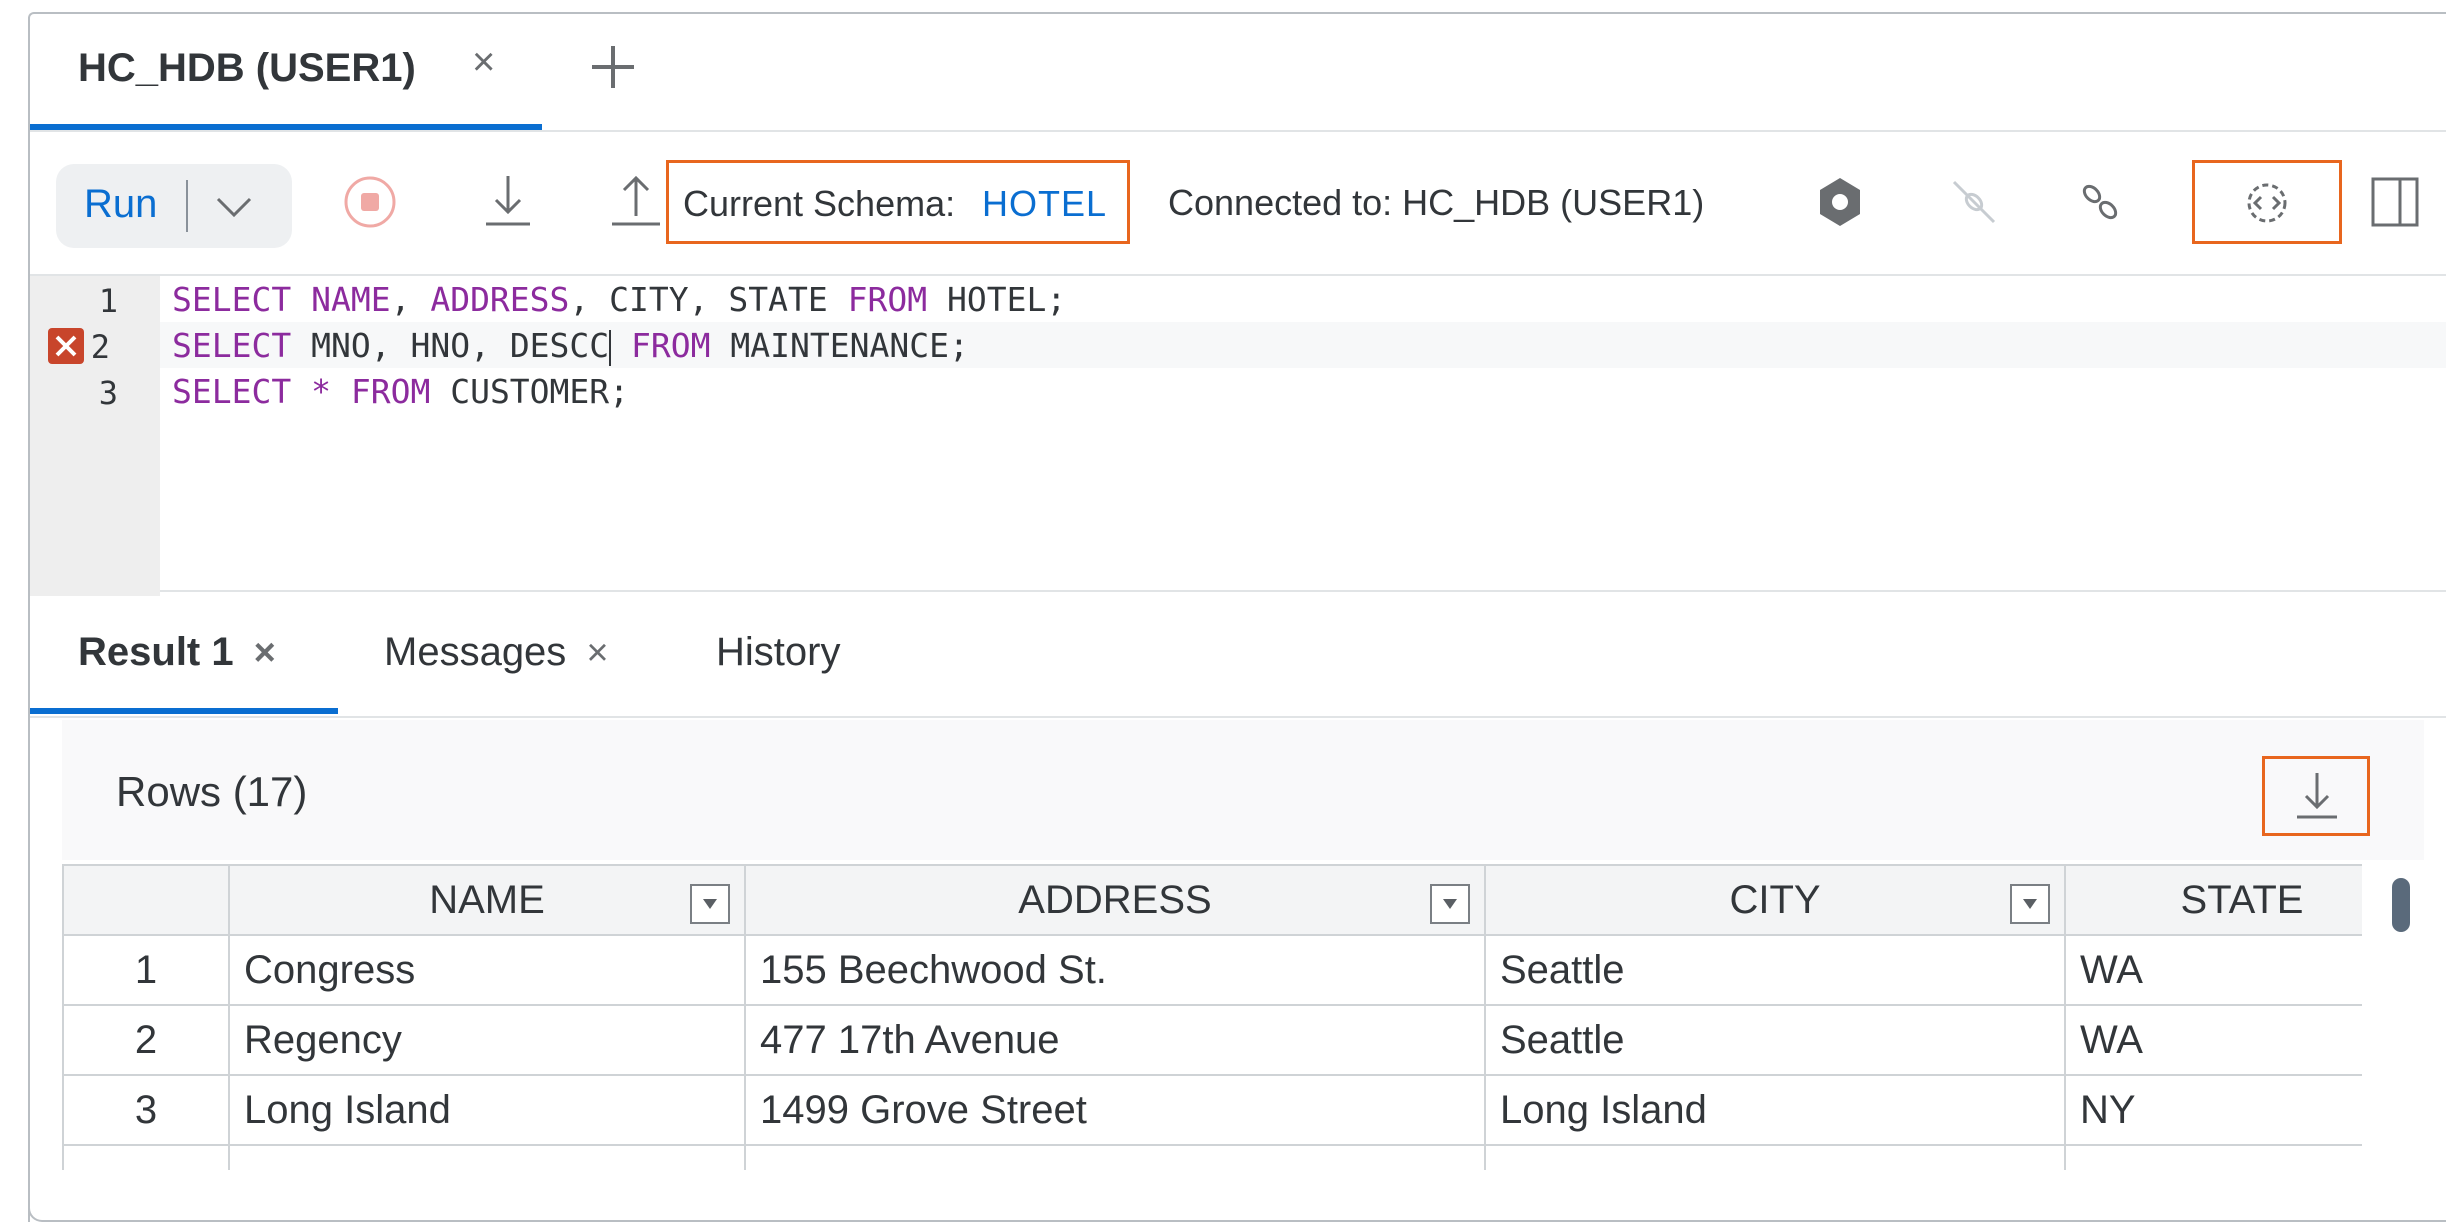 This screenshot has width=2446, height=1222. I want to click on row-number, so click(146, 1157).